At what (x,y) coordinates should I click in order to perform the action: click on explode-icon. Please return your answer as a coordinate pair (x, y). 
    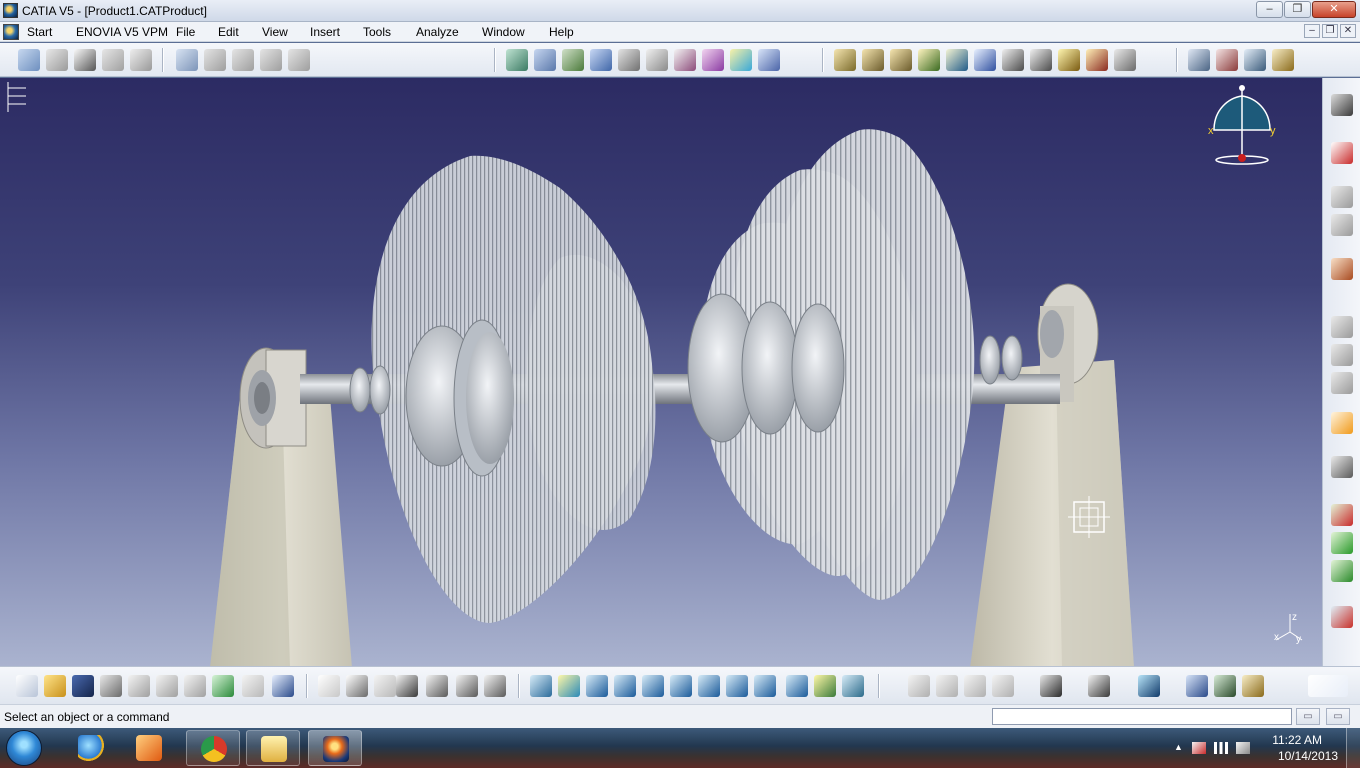
    Looking at the image, I should click on (929, 60).